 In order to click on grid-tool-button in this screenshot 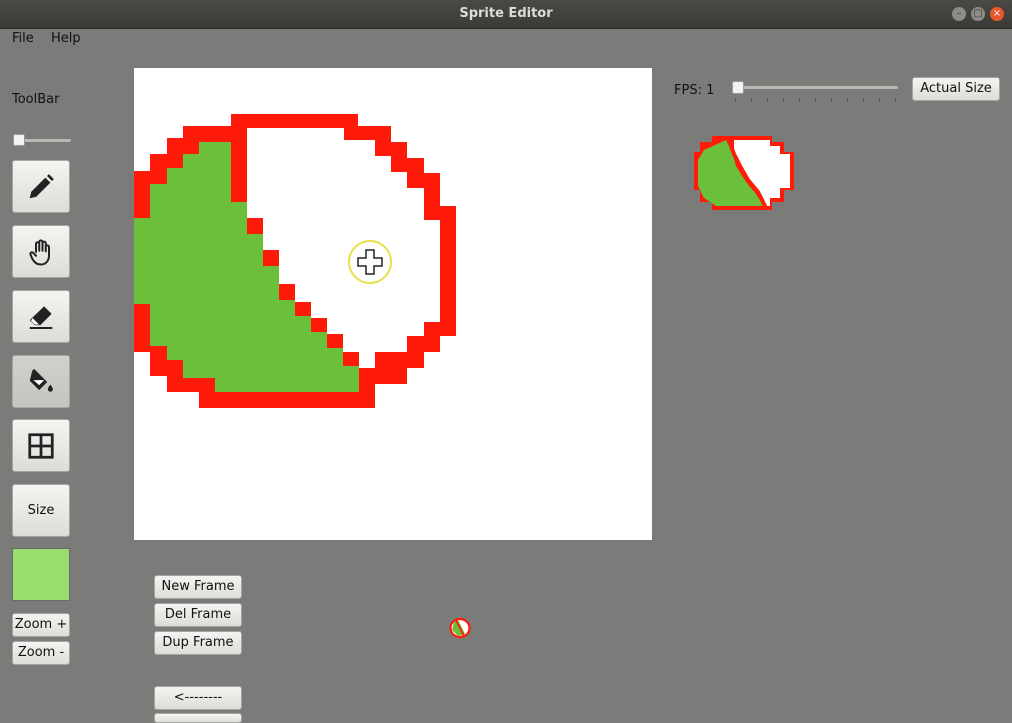, I will do `click(41, 445)`.